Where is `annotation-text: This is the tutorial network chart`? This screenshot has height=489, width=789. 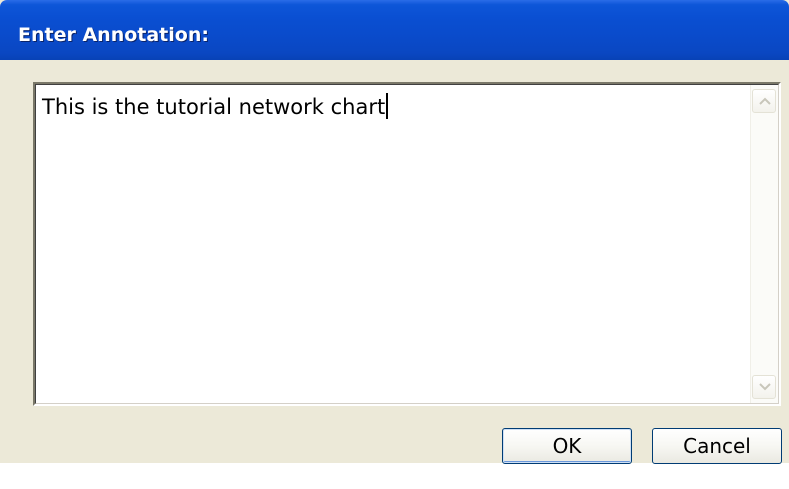 annotation-text: This is the tutorial network chart is located at coordinates (214, 107).